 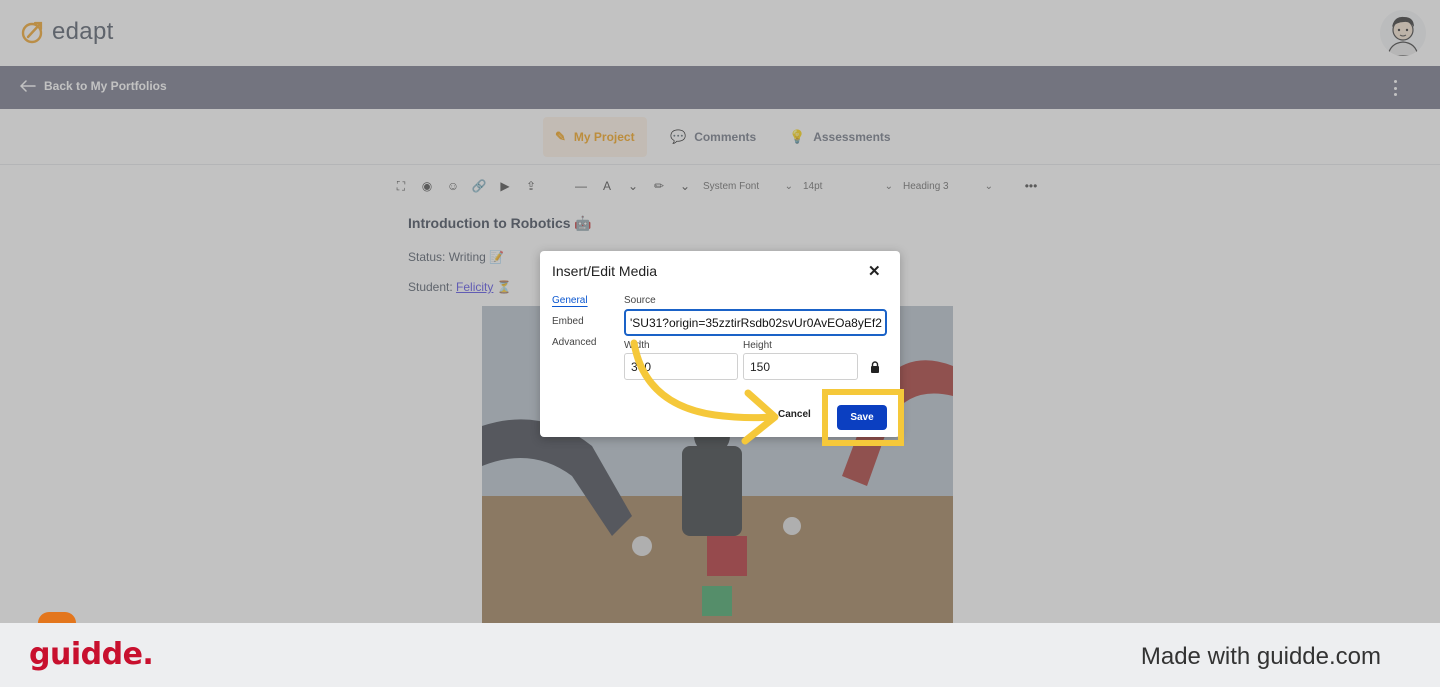 I want to click on close-icon: ✕, so click(x=874, y=271).